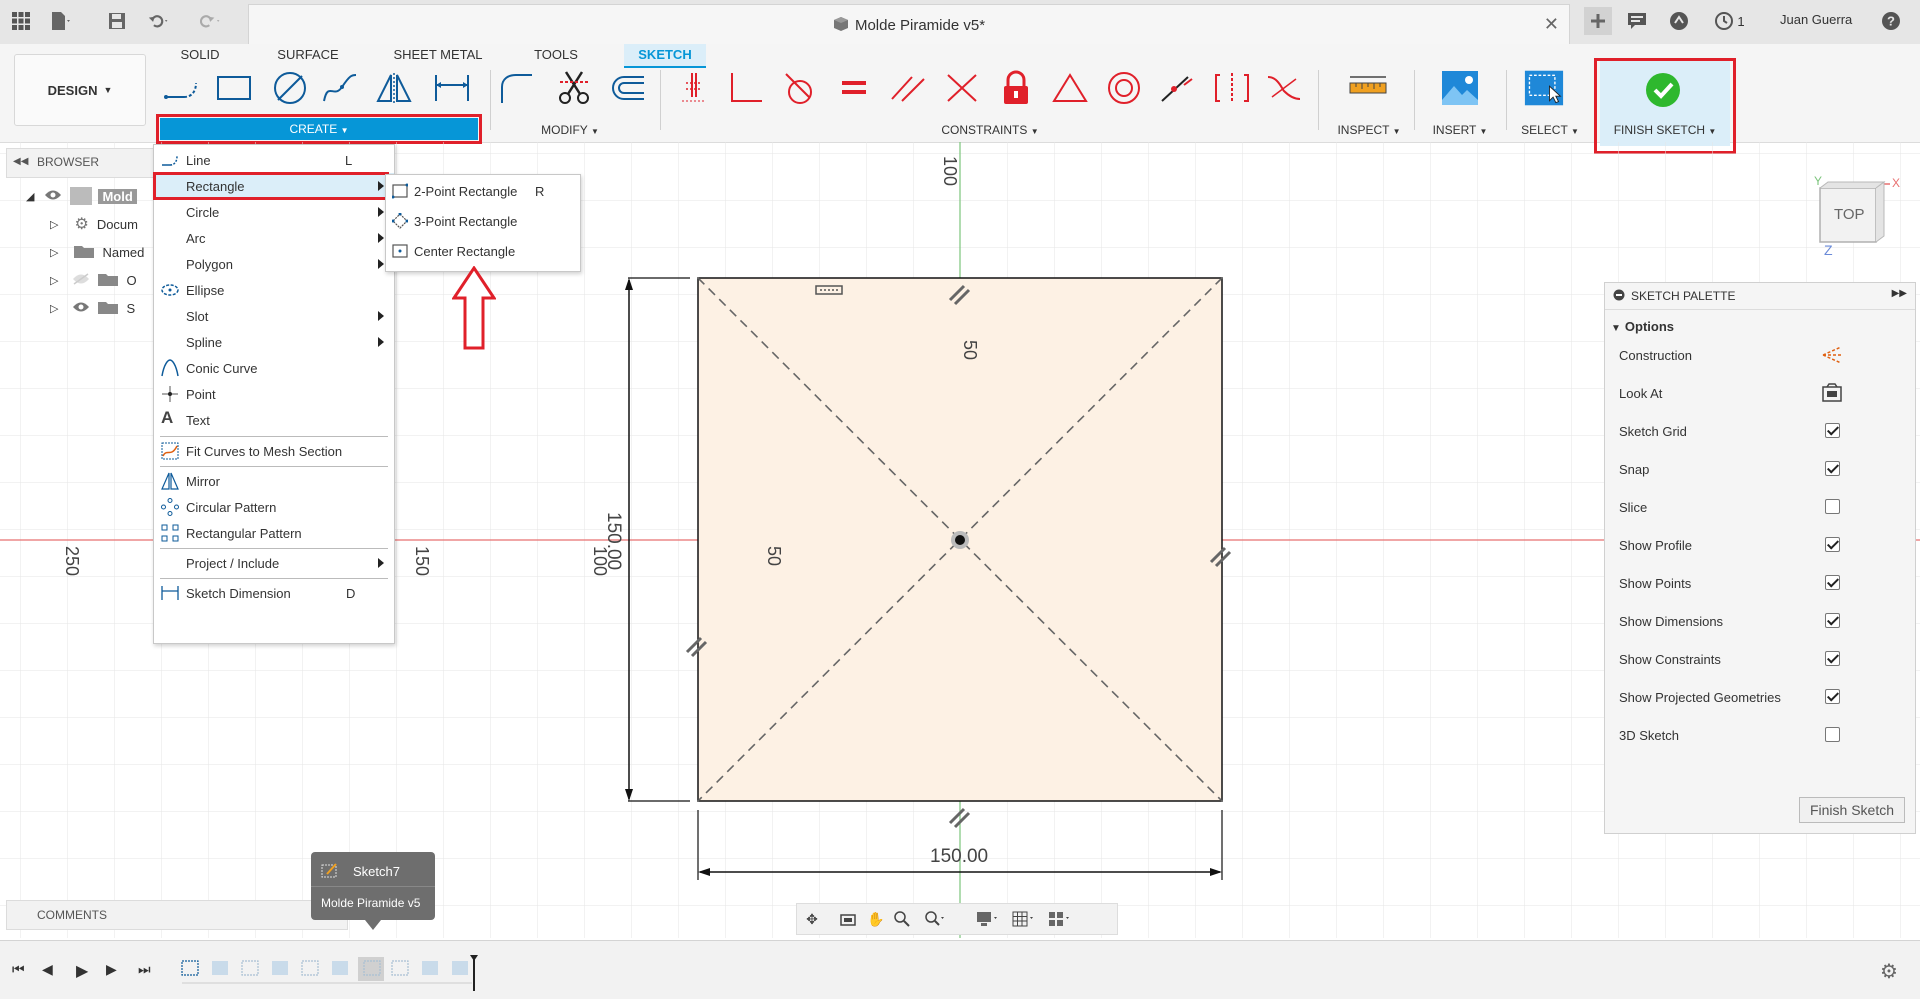  What do you see at coordinates (483, 191) in the screenshot?
I see `submenu-item-2-point-rectangle: 2-Point Rectangle R` at bounding box center [483, 191].